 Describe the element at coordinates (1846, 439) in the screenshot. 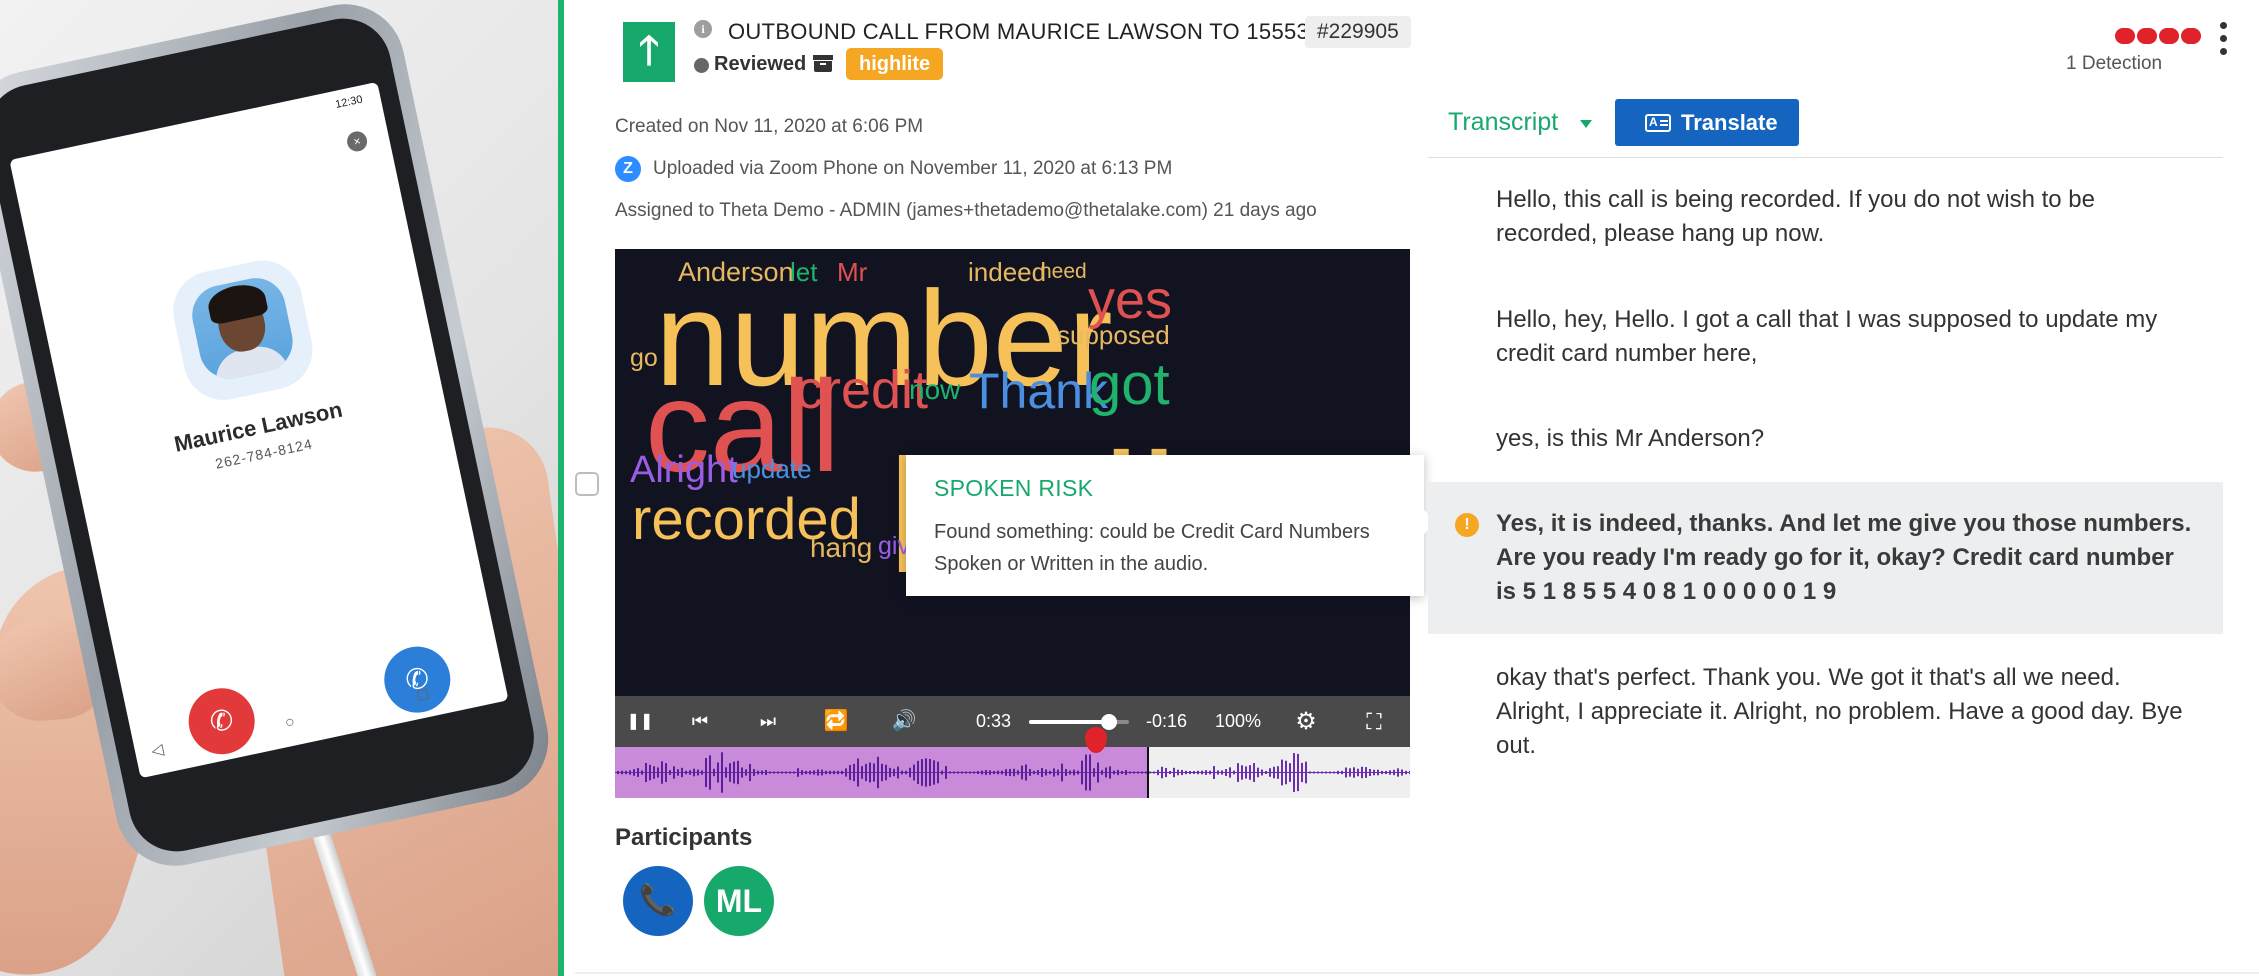

I see `transcript-segment: yes, is this Mr Anderson?` at that location.